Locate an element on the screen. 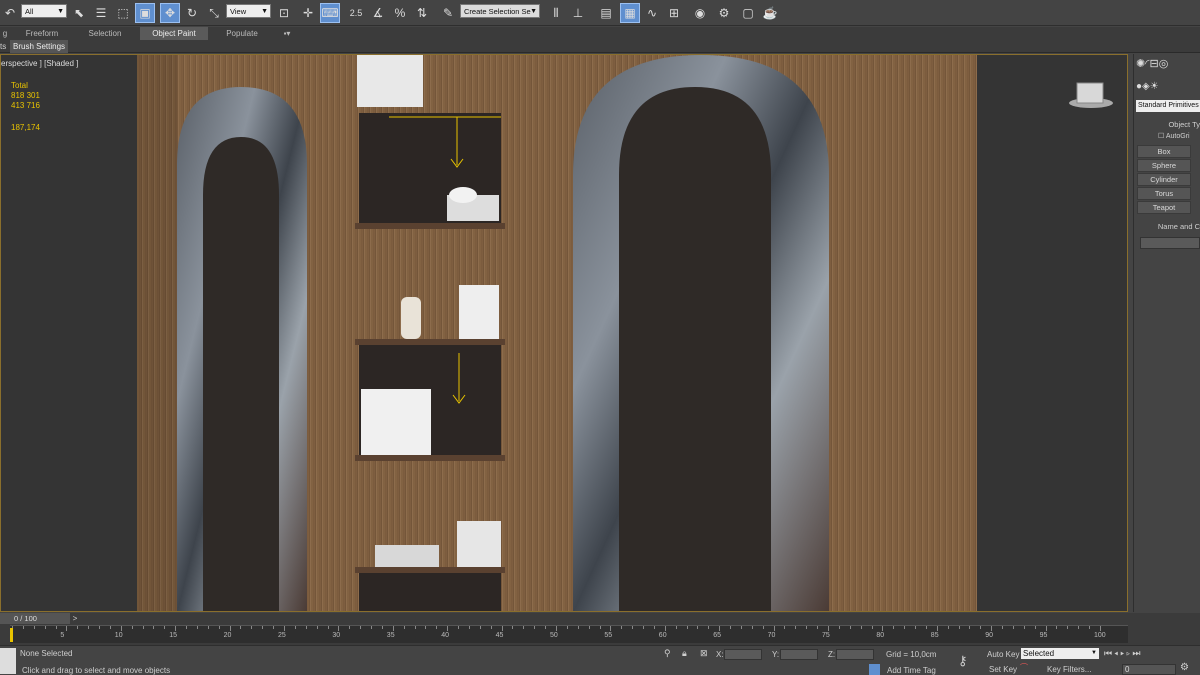  absolute-mode-icon: ⊠ is located at coordinates (704, 653).